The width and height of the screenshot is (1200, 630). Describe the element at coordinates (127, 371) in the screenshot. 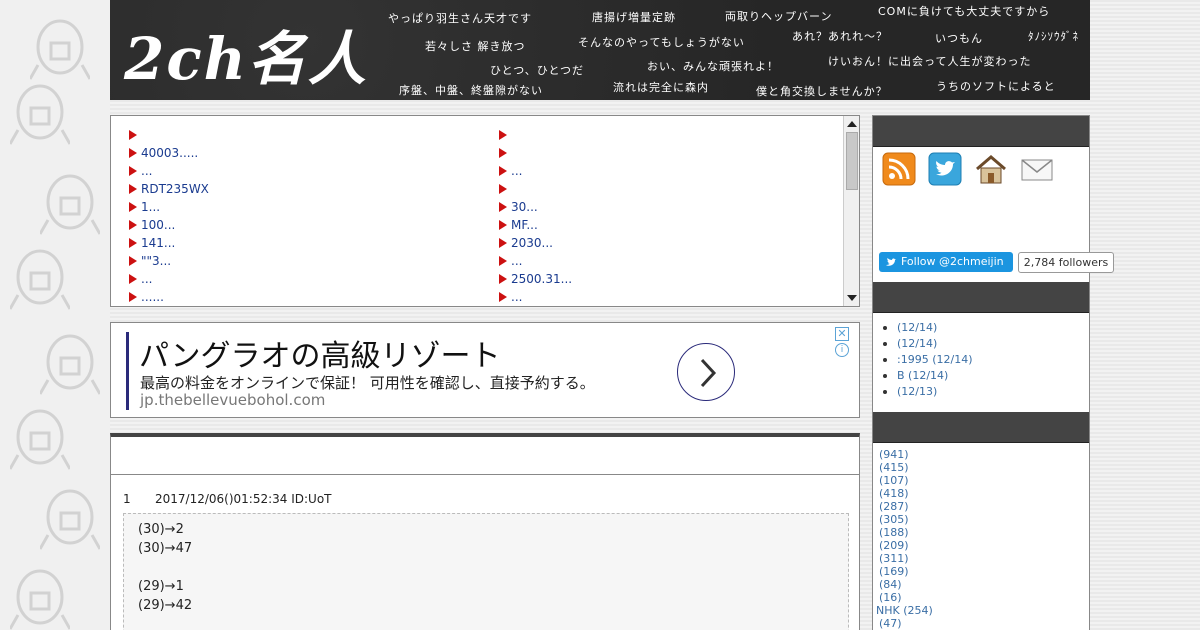

I see `ad-accent-bar` at that location.